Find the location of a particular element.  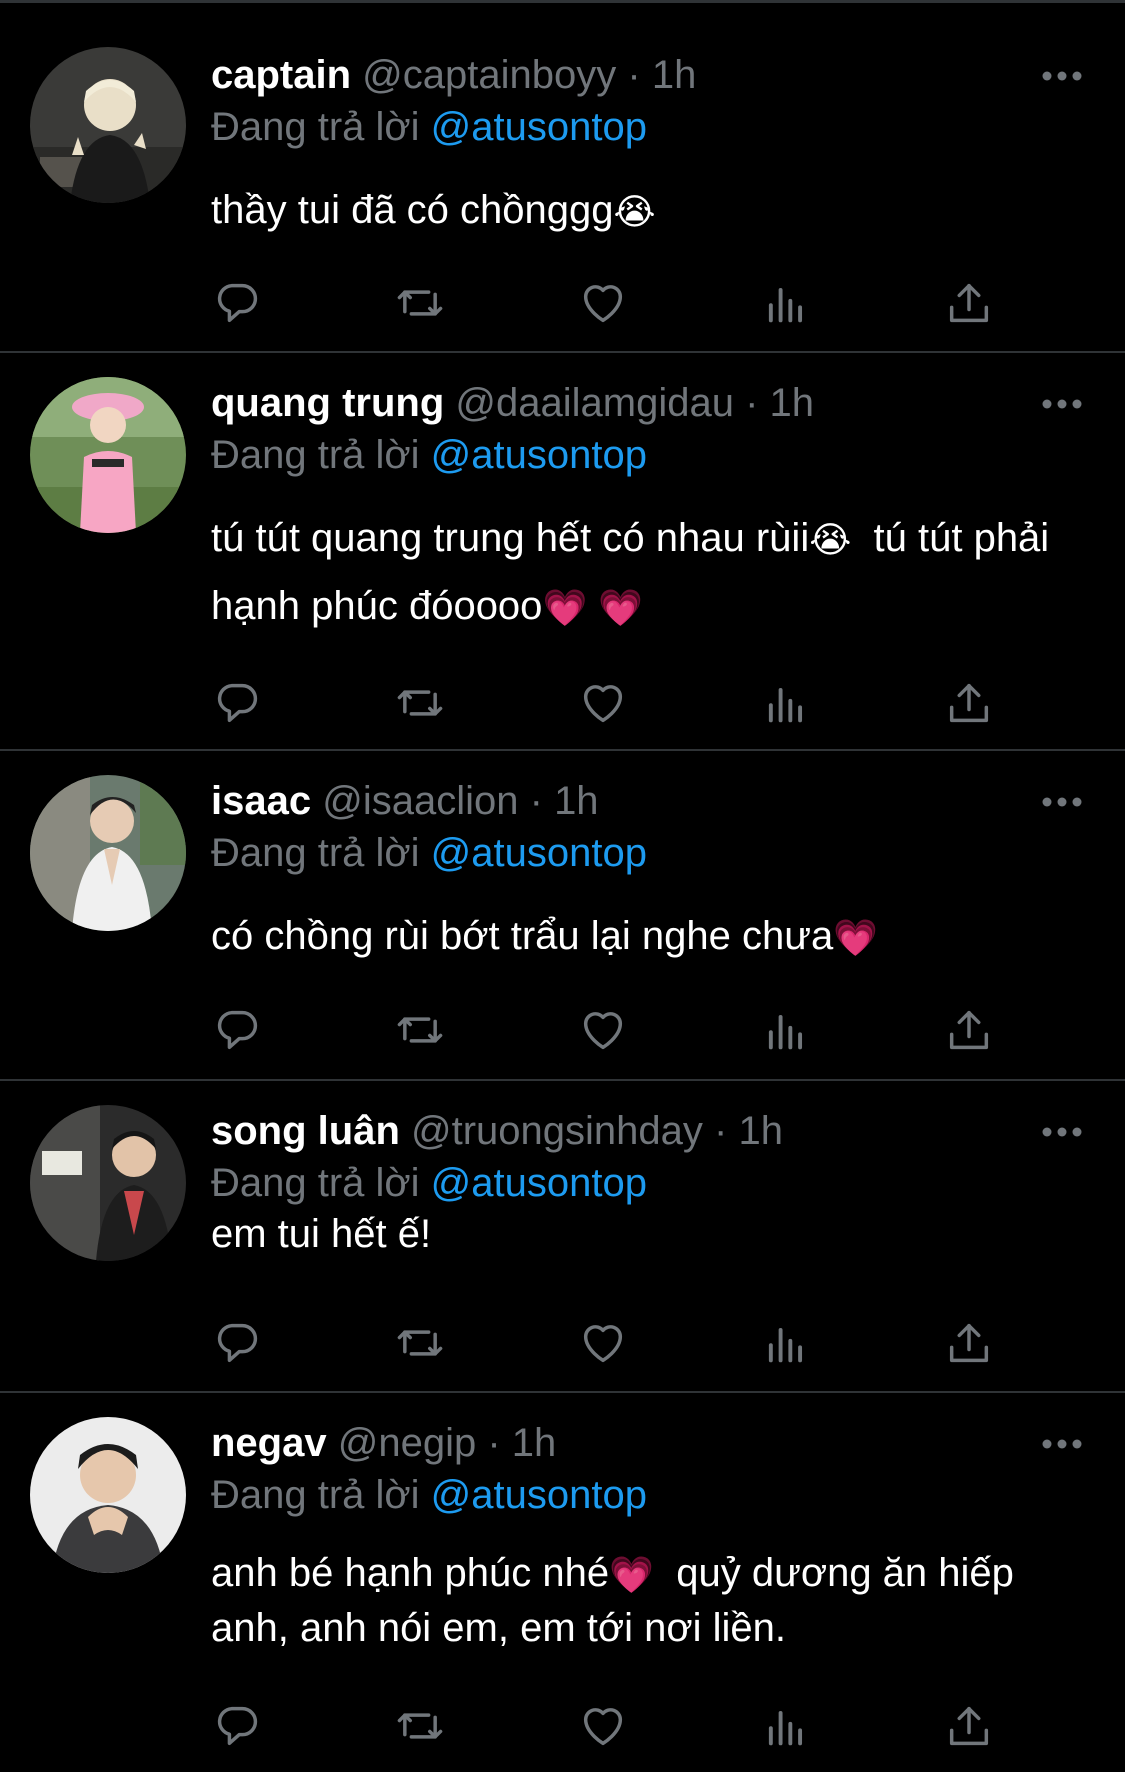

user-handle: @daailamgidau is located at coordinates (594, 403).